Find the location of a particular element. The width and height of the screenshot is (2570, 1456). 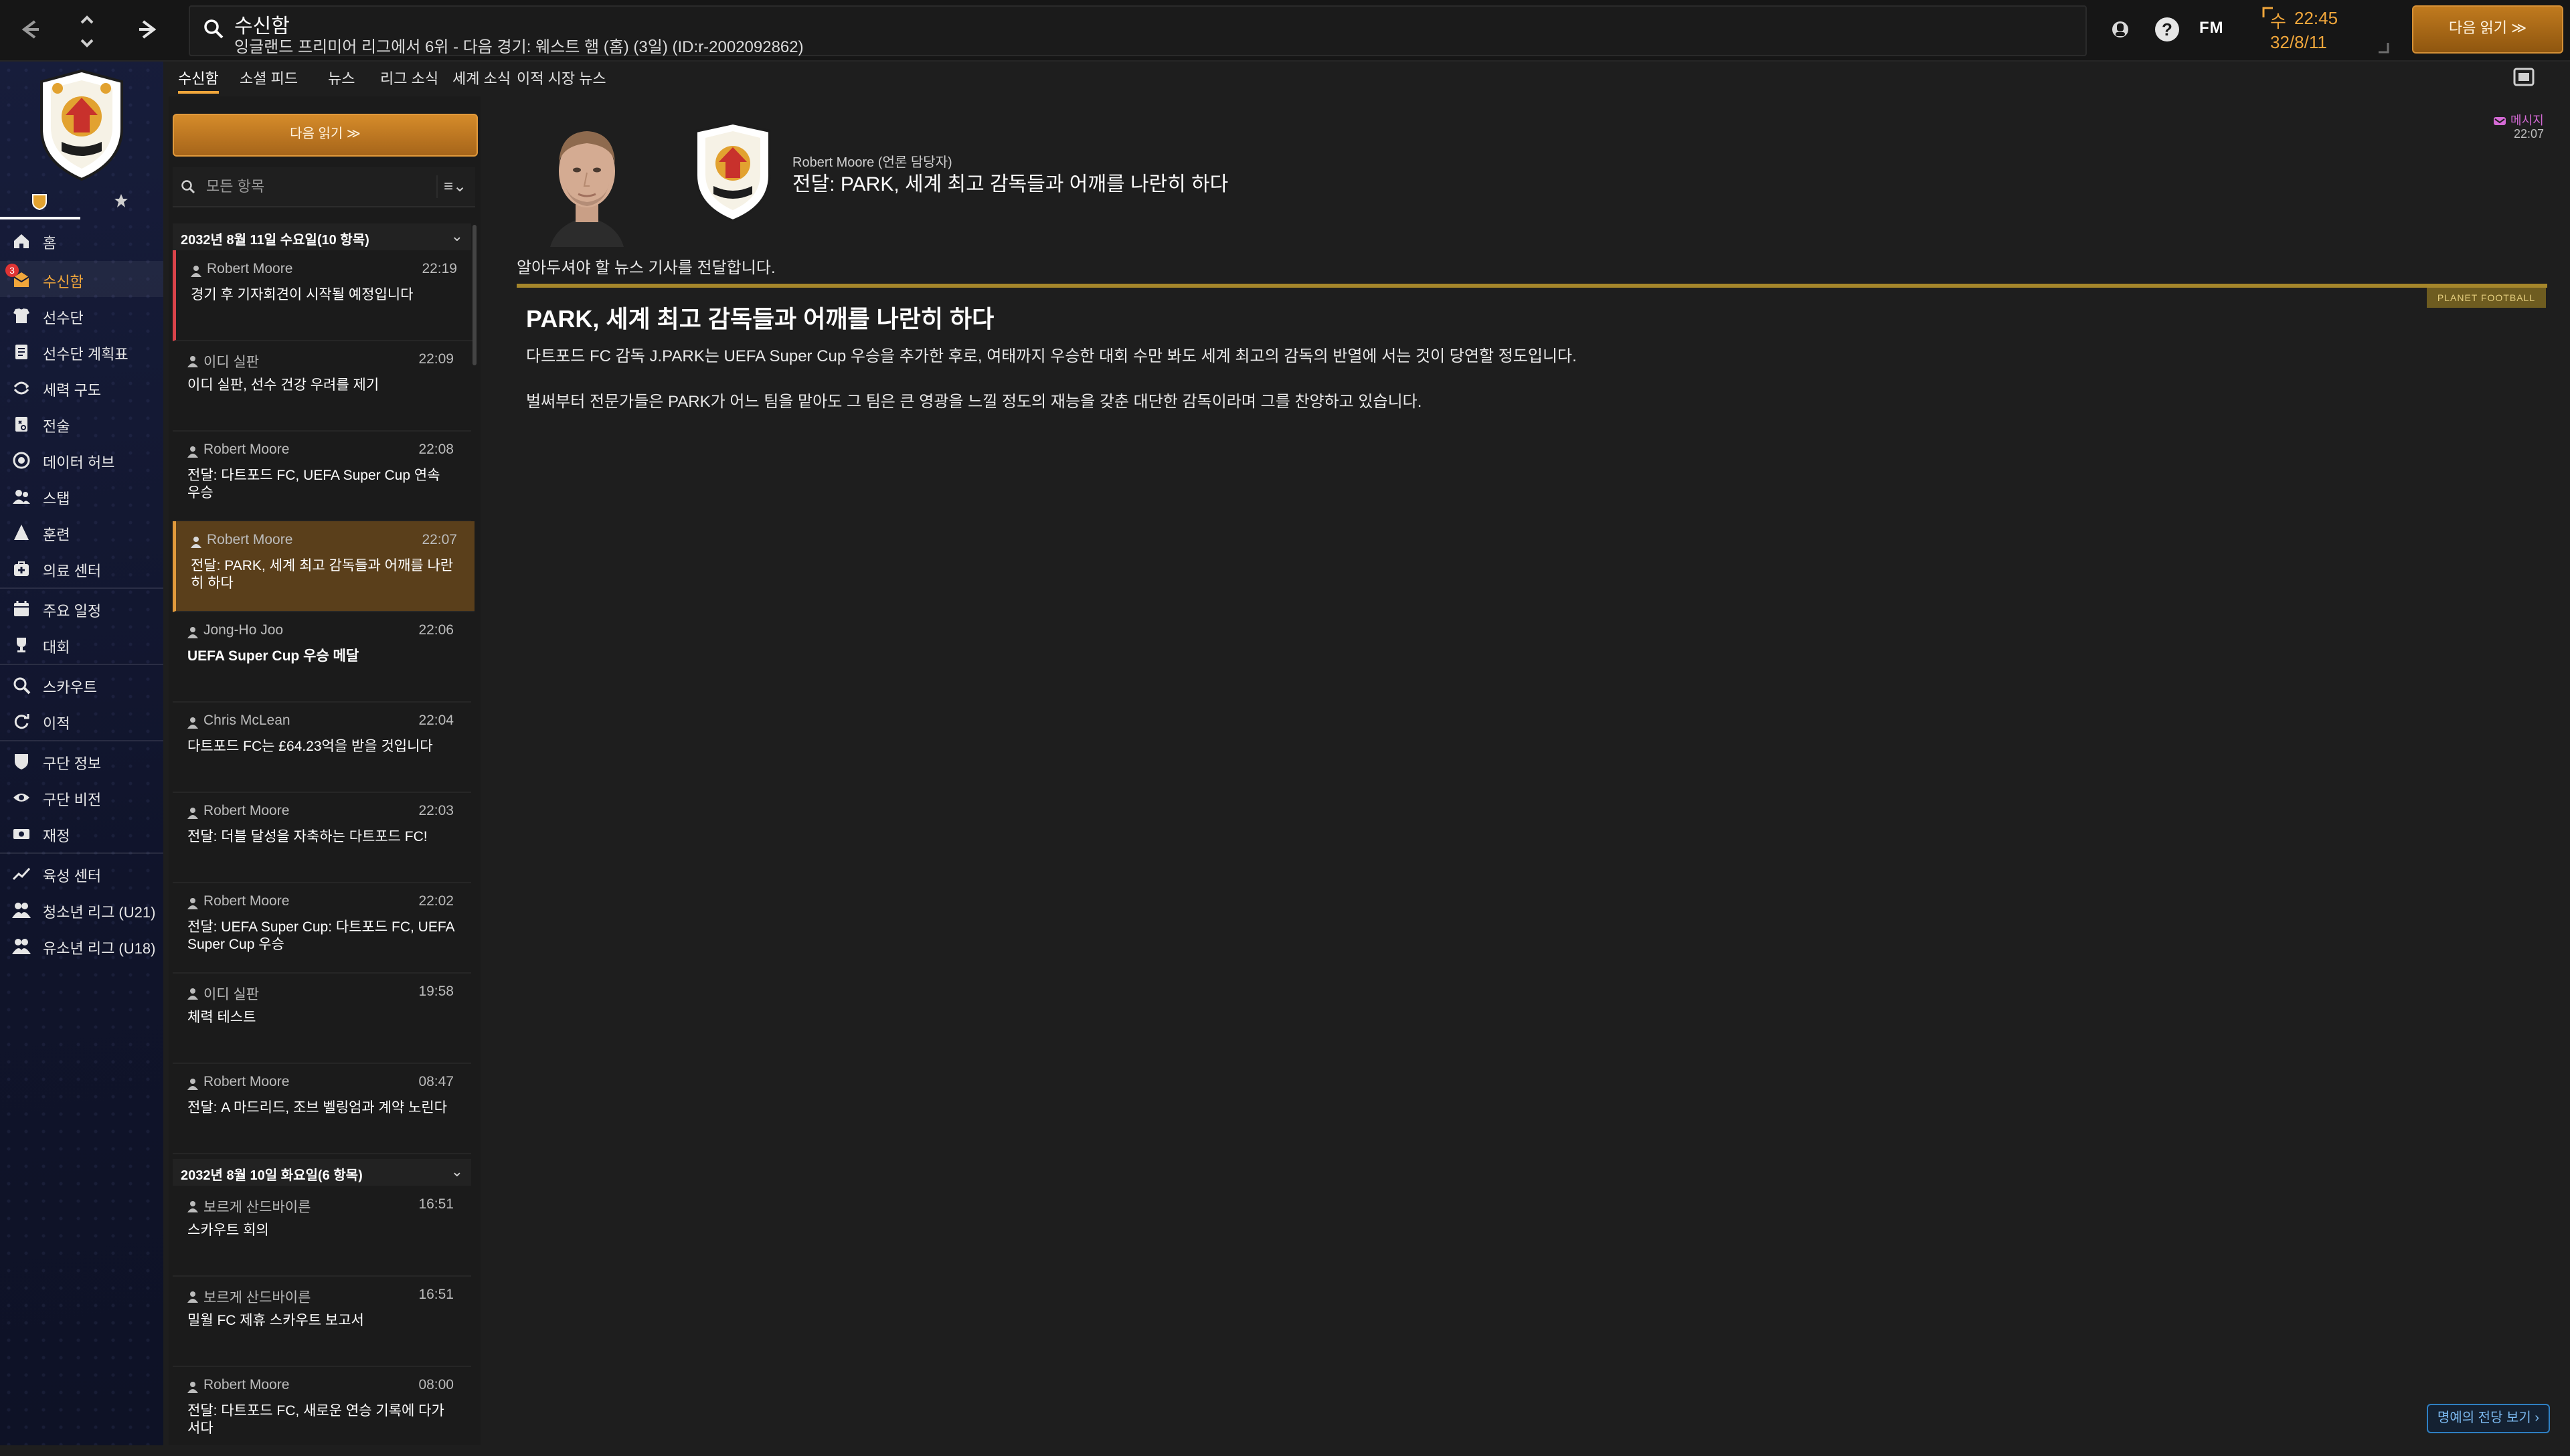

back-arrow-icon is located at coordinates (29, 29).